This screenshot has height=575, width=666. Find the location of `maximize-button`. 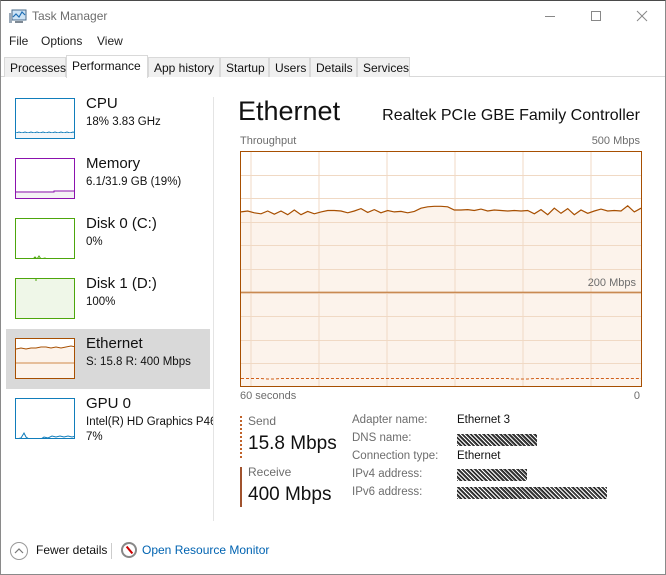

maximize-button is located at coordinates (596, 16).